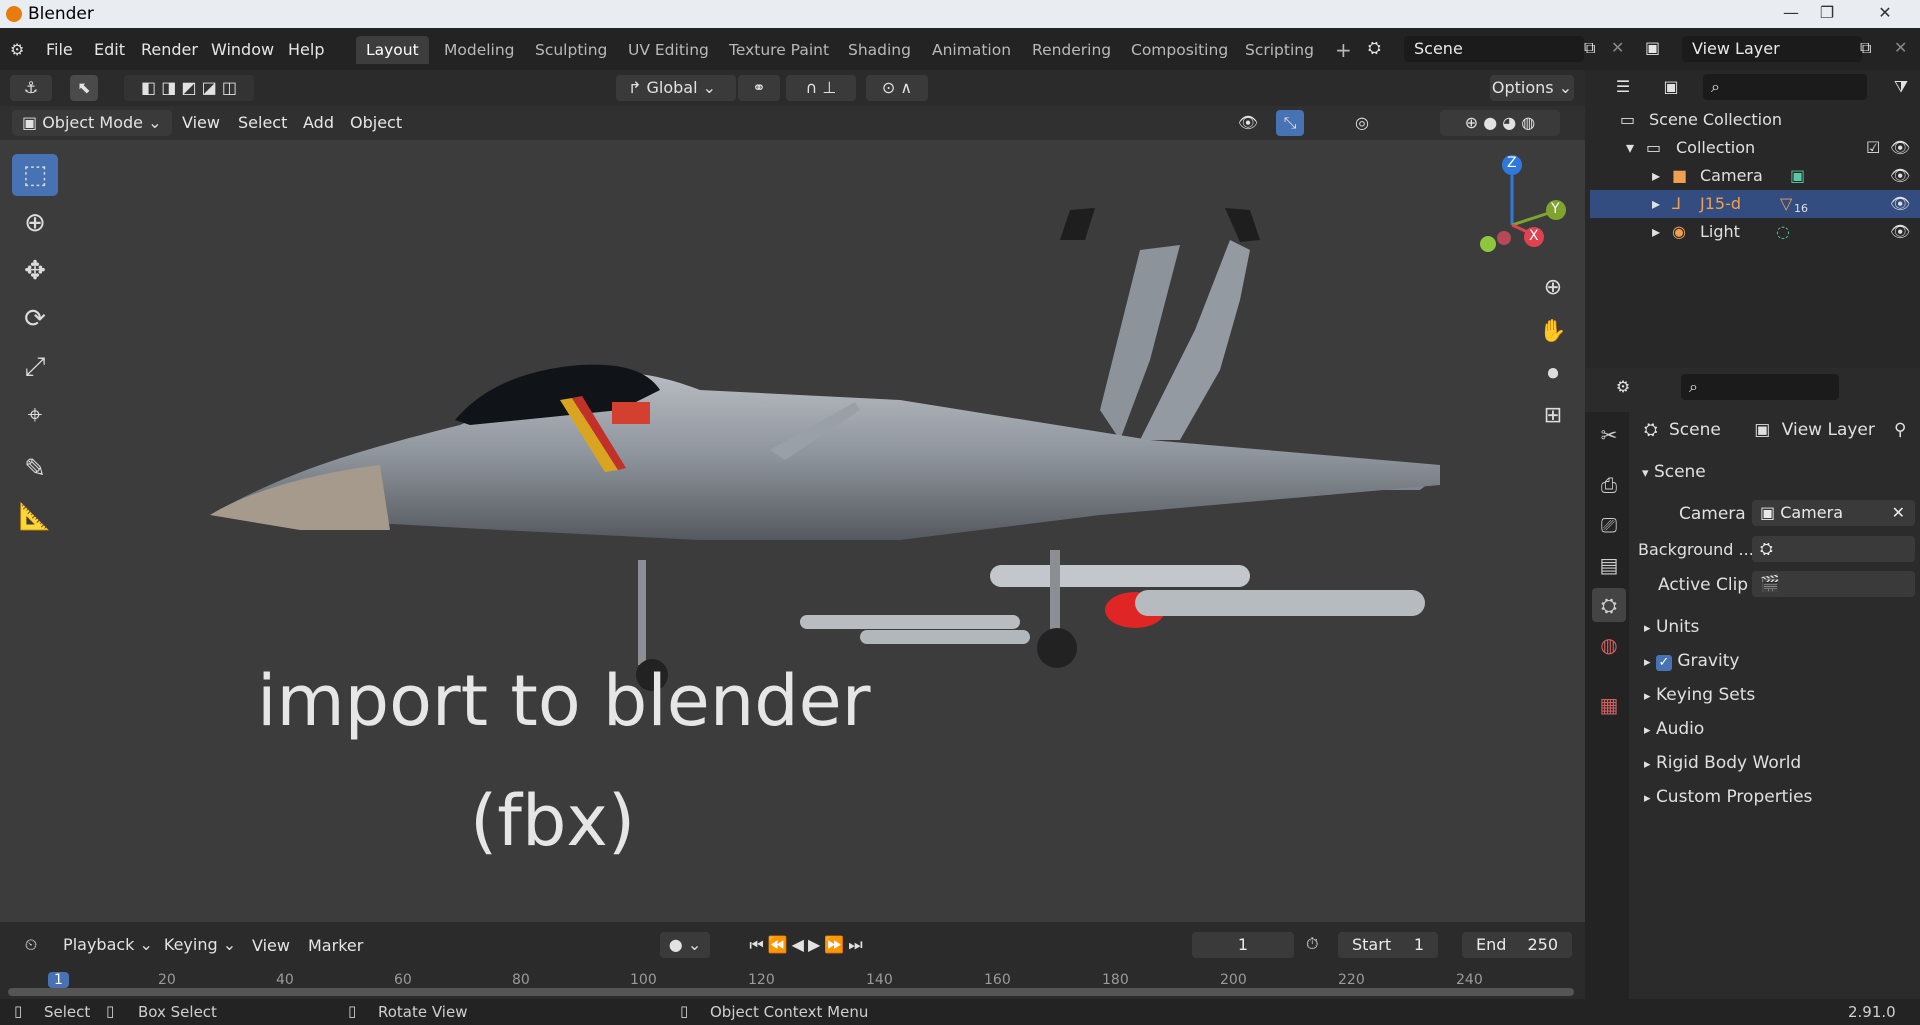 The image size is (1920, 1025). I want to click on end-frame-field: End 250, so click(1517, 945).